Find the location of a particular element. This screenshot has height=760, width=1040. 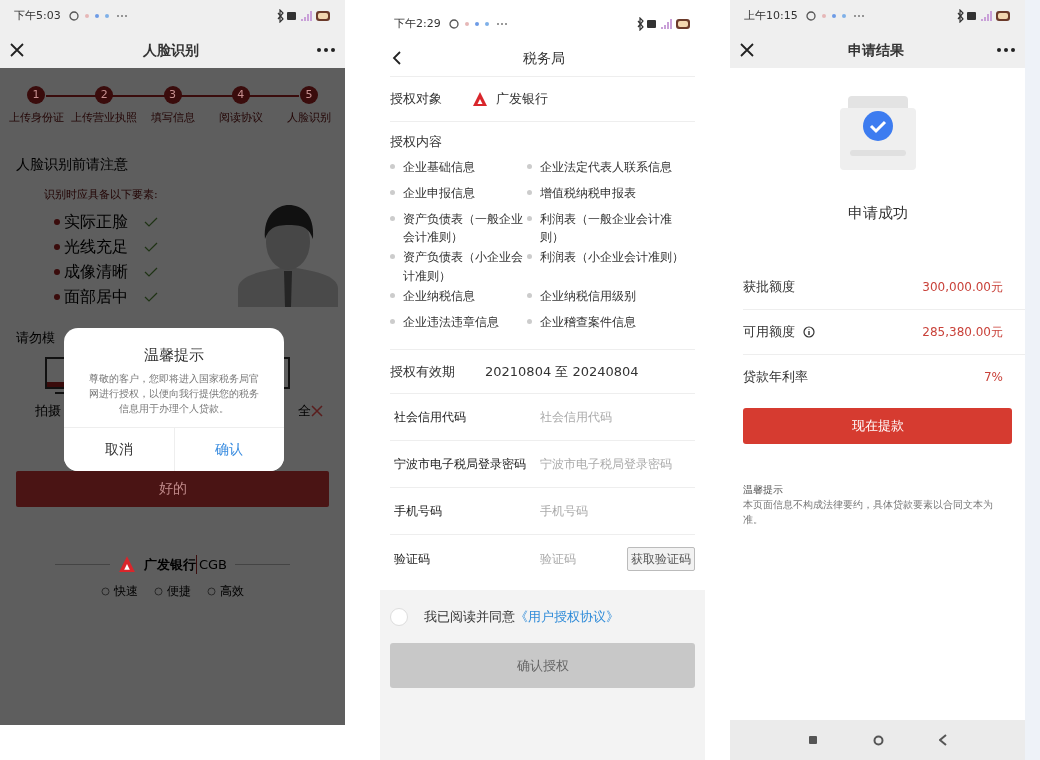

input-field: 手机号码 is located at coordinates (617, 511).